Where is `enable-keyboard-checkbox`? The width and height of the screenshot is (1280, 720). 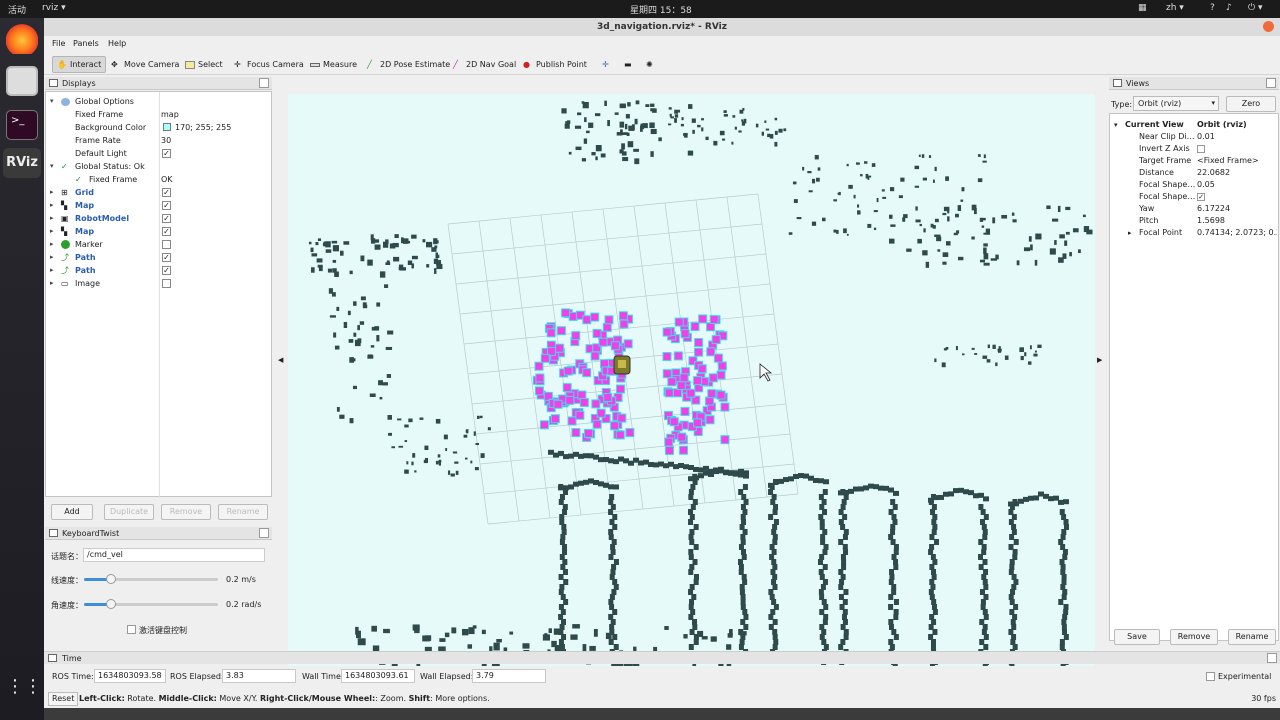
enable-keyboard-checkbox is located at coordinates (131, 629).